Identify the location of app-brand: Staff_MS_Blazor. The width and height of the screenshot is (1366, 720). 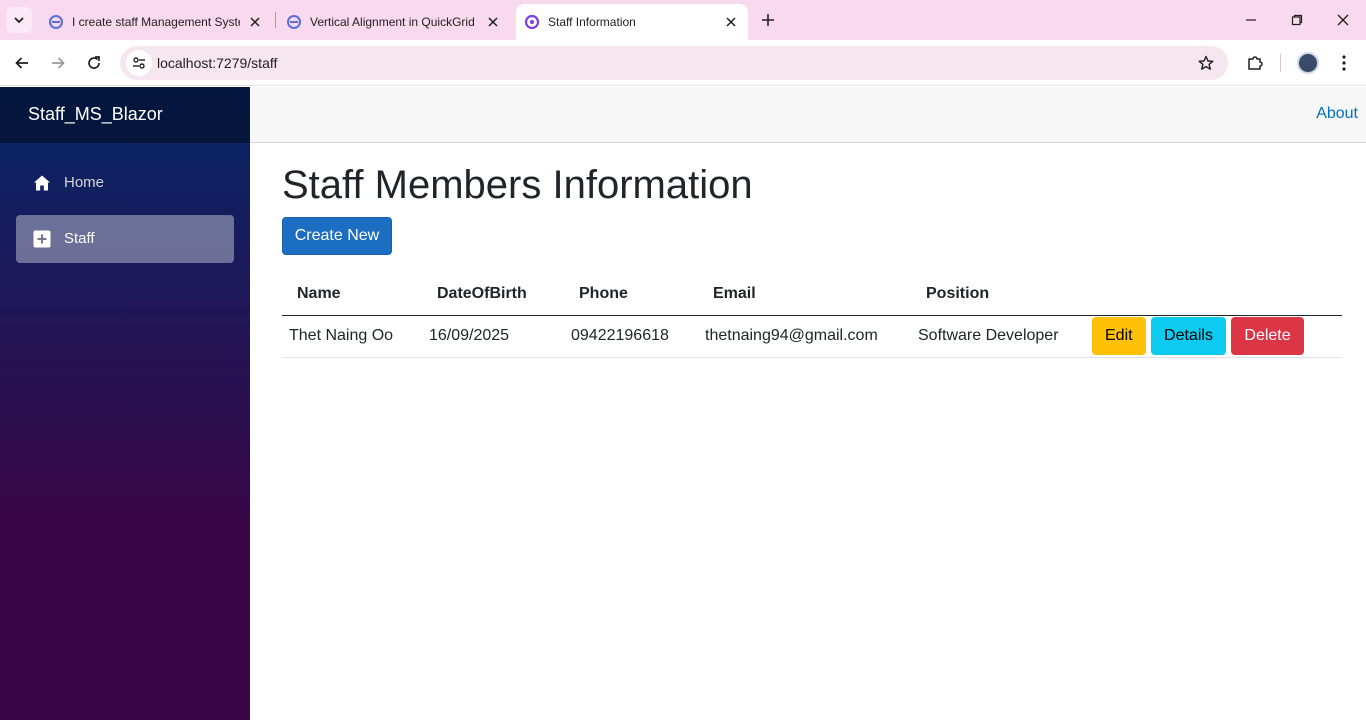
(95, 114).